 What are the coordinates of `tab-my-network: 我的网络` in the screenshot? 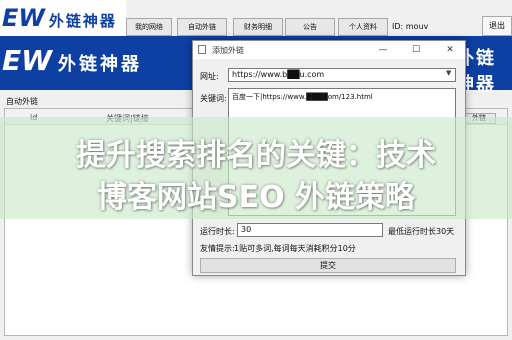 It's located at (149, 27).